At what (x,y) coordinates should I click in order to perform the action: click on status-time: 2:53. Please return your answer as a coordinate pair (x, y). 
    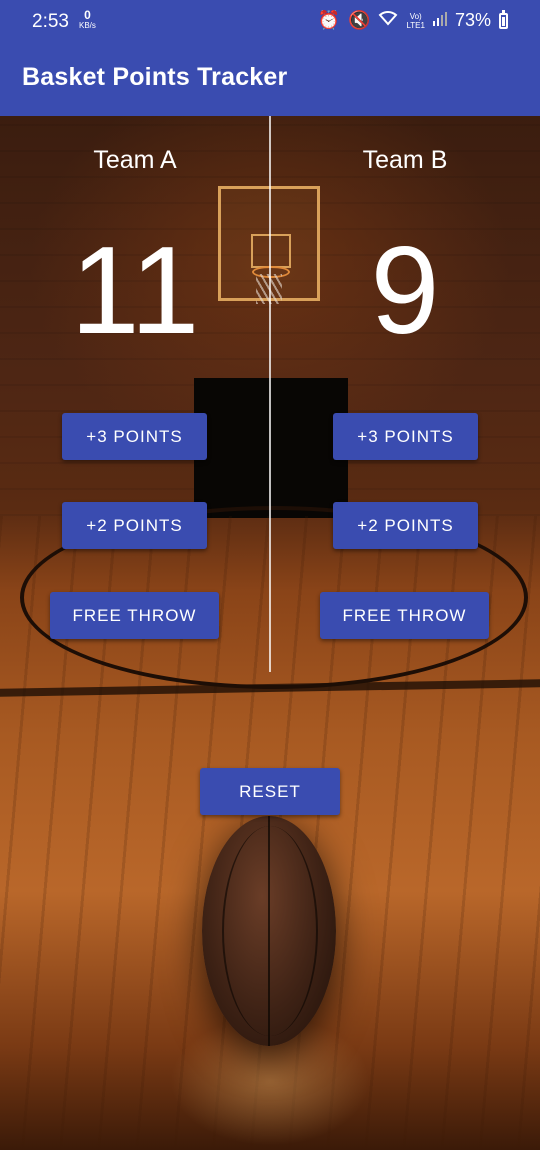
    Looking at the image, I should click on (50, 21).